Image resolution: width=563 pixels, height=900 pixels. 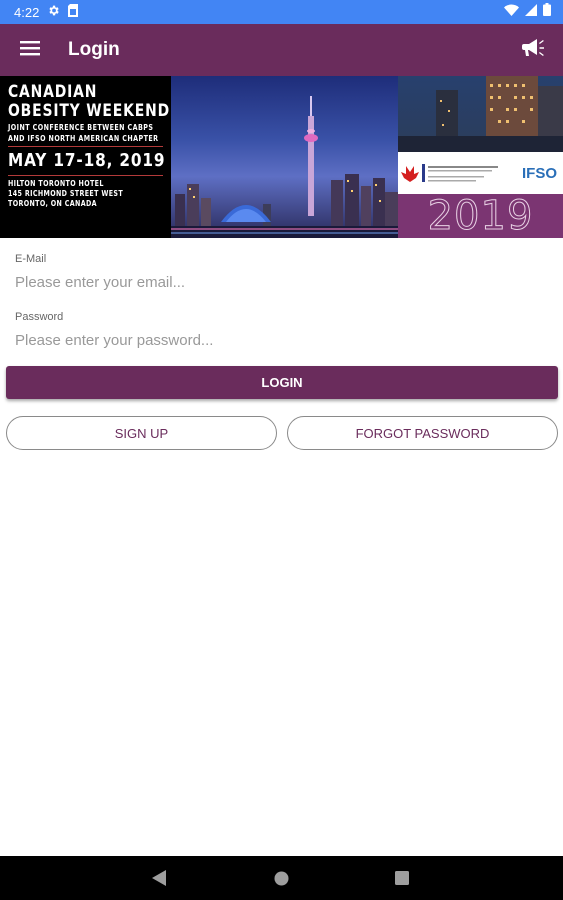 What do you see at coordinates (83, 138) in the screenshot?
I see `banner-subtitle-line2: AND IFSO NORTH AMERICAN CHAPTER` at bounding box center [83, 138].